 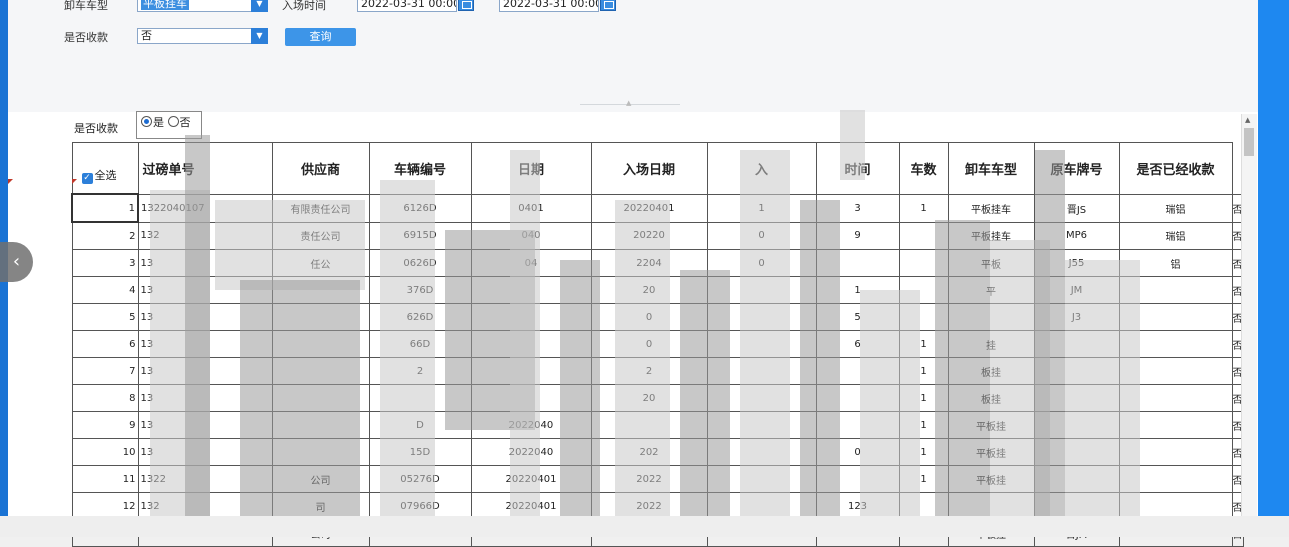 What do you see at coordinates (105, 398) in the screenshot?
I see `row-number: 8` at bounding box center [105, 398].